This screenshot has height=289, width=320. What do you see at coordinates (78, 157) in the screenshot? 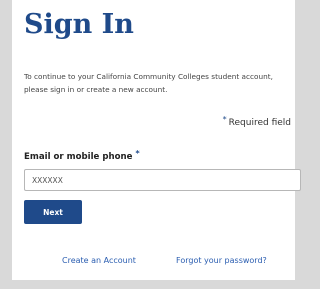
I see `email-label-text: Email or mobile phone` at bounding box center [78, 157].